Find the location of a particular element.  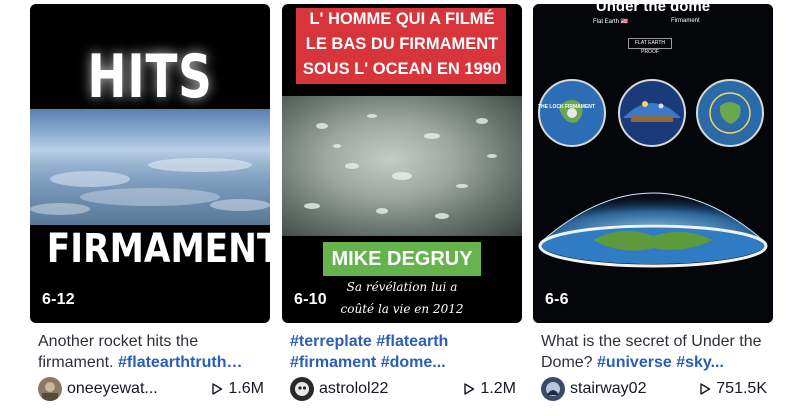

thumbnail-name-label: MIKE DEGRUY is located at coordinates (402, 259).